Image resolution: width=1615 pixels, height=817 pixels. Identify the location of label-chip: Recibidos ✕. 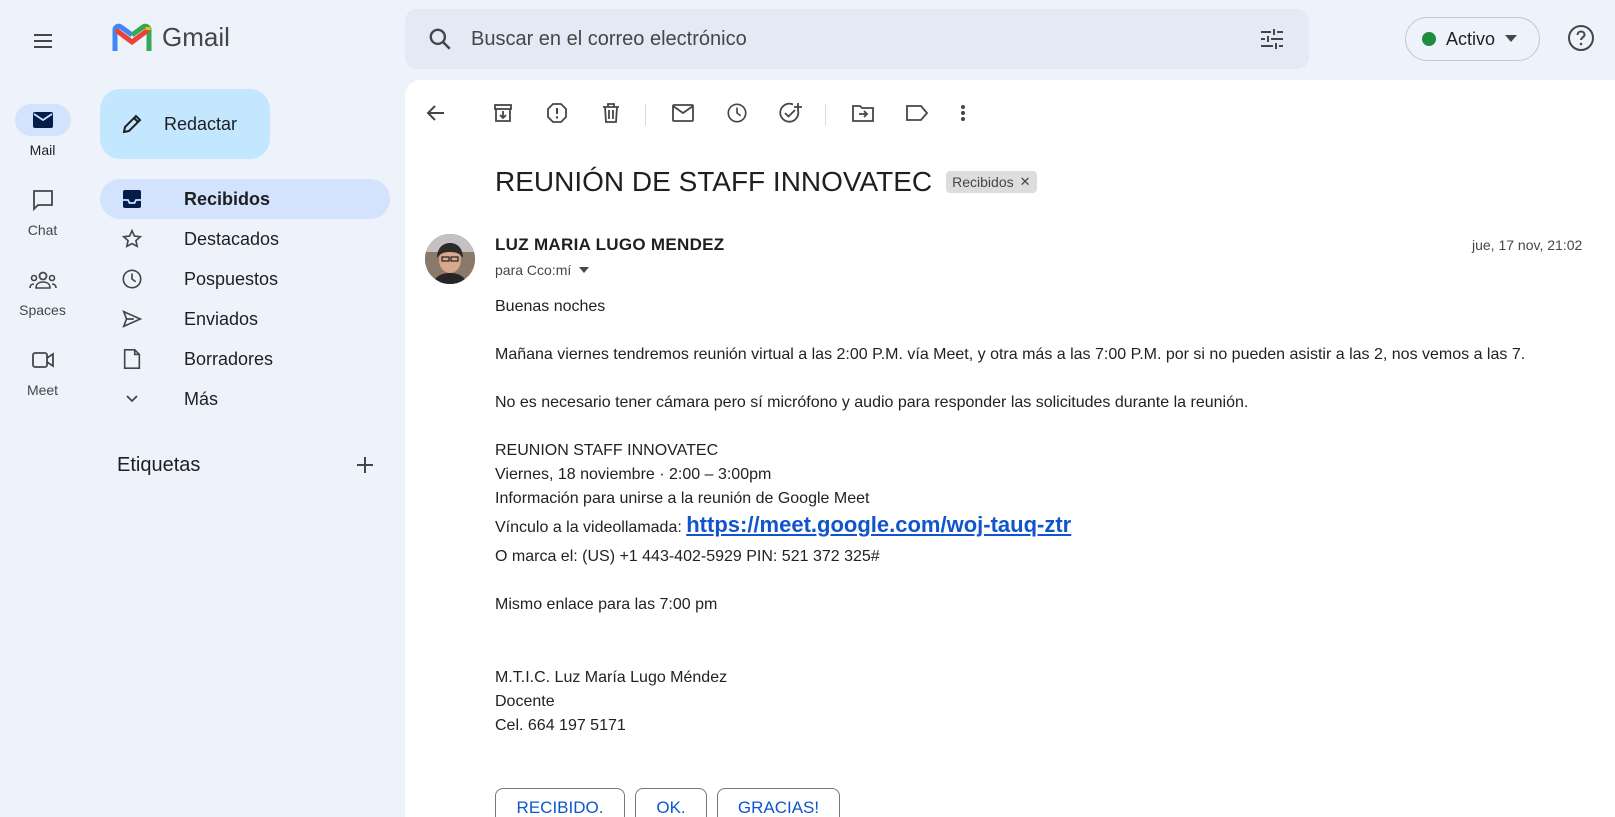
(991, 182).